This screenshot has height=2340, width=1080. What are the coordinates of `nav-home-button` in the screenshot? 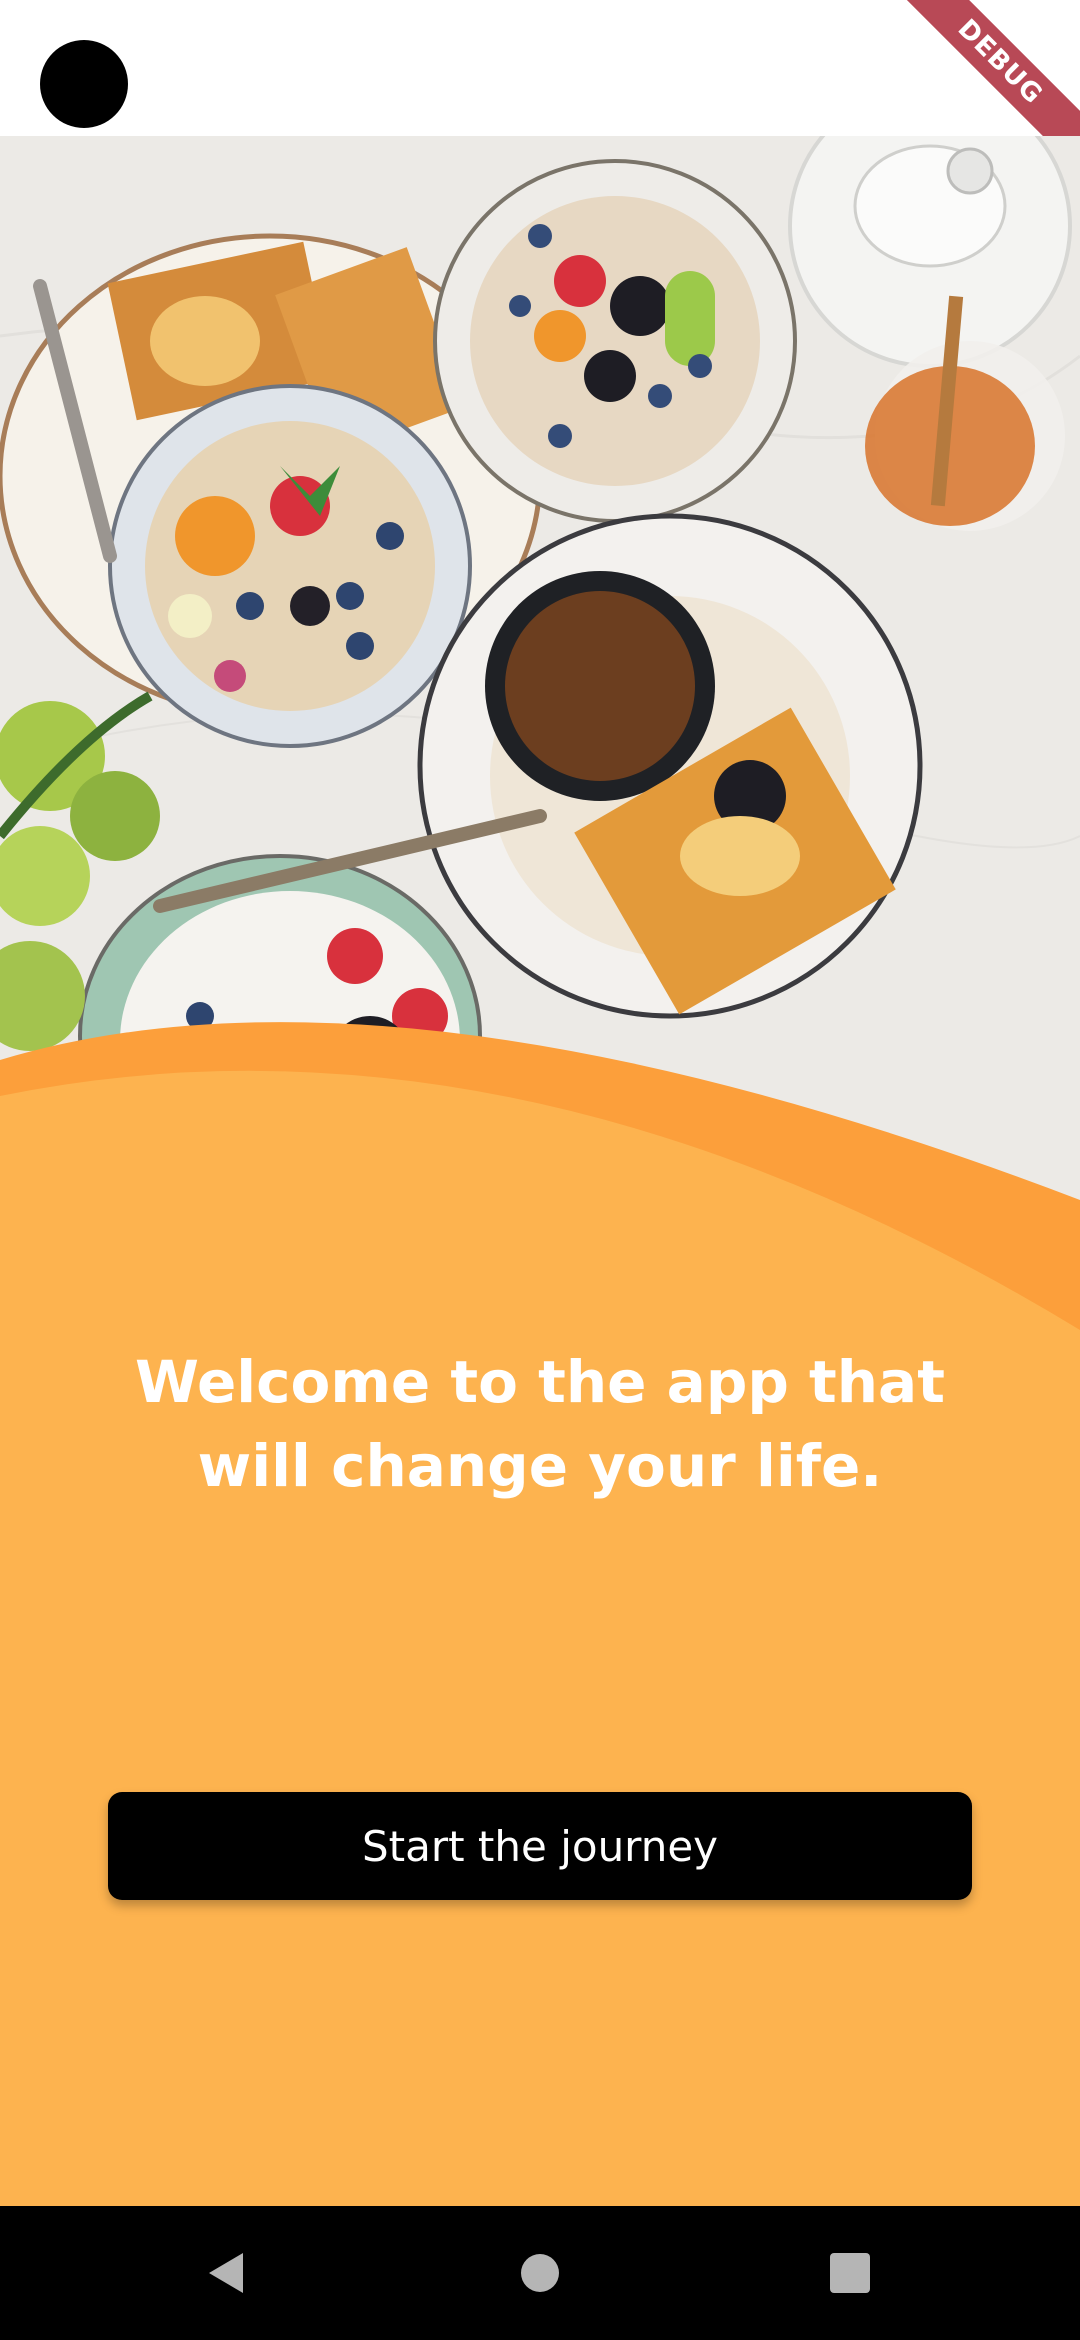 It's located at (540, 2273).